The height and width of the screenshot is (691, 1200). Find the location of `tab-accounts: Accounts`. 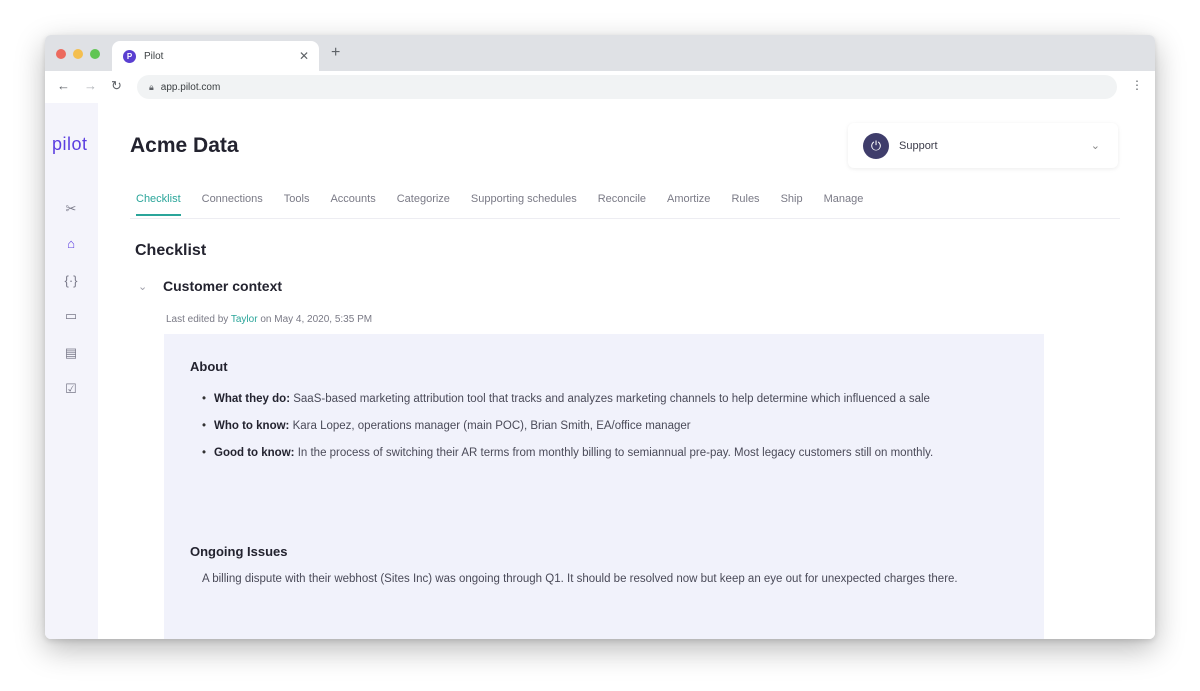

tab-accounts: Accounts is located at coordinates (352, 204).